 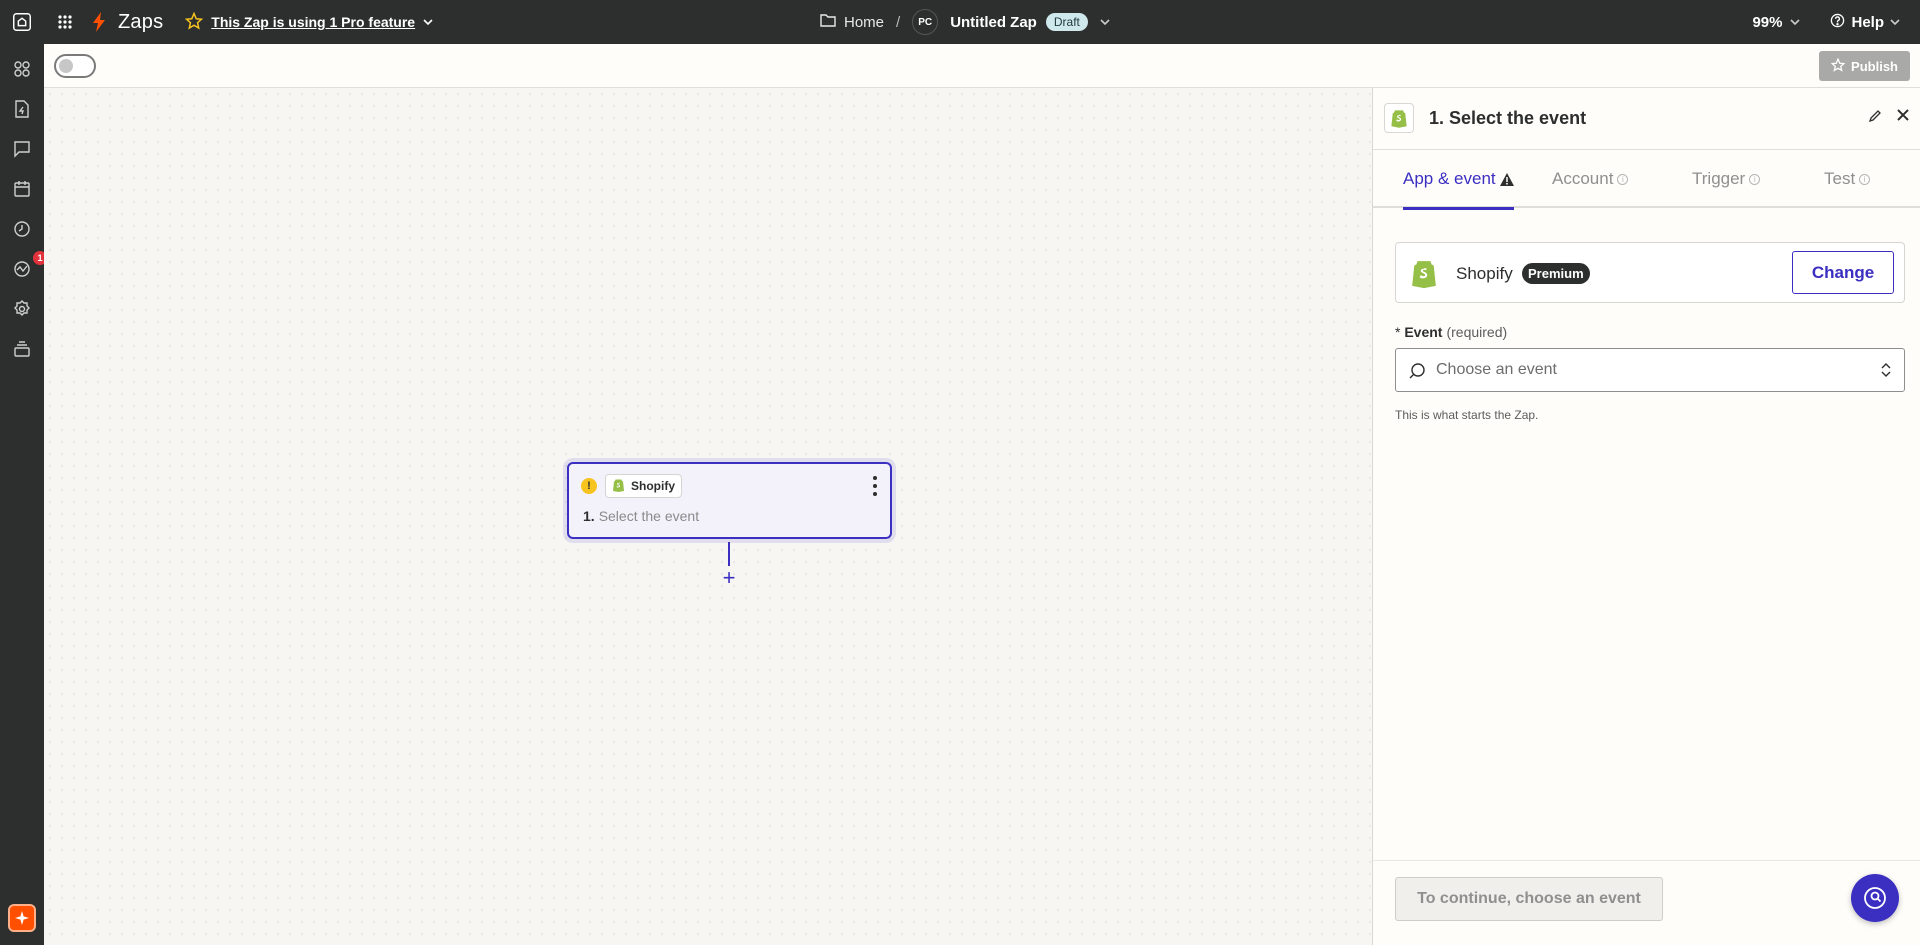 What do you see at coordinates (729, 500) in the screenshot?
I see `trigger-step-node: ! Shopify 1. Select the event` at bounding box center [729, 500].